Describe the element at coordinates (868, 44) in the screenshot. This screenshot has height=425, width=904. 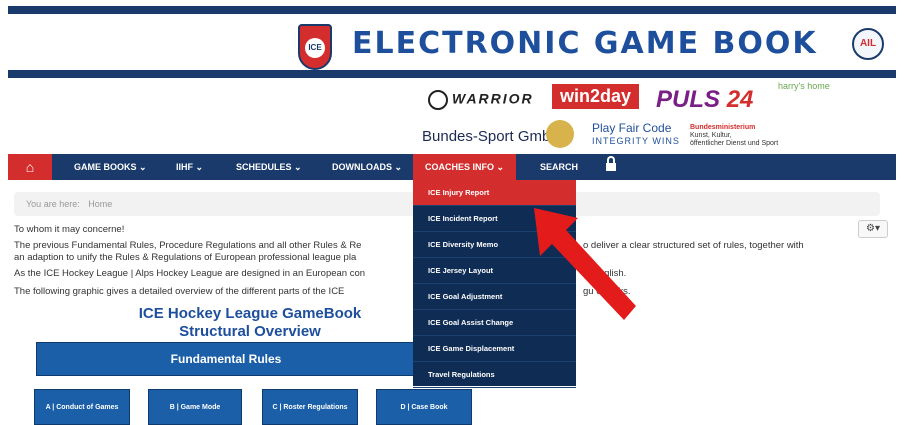
I see `ail-logo: AIL` at that location.